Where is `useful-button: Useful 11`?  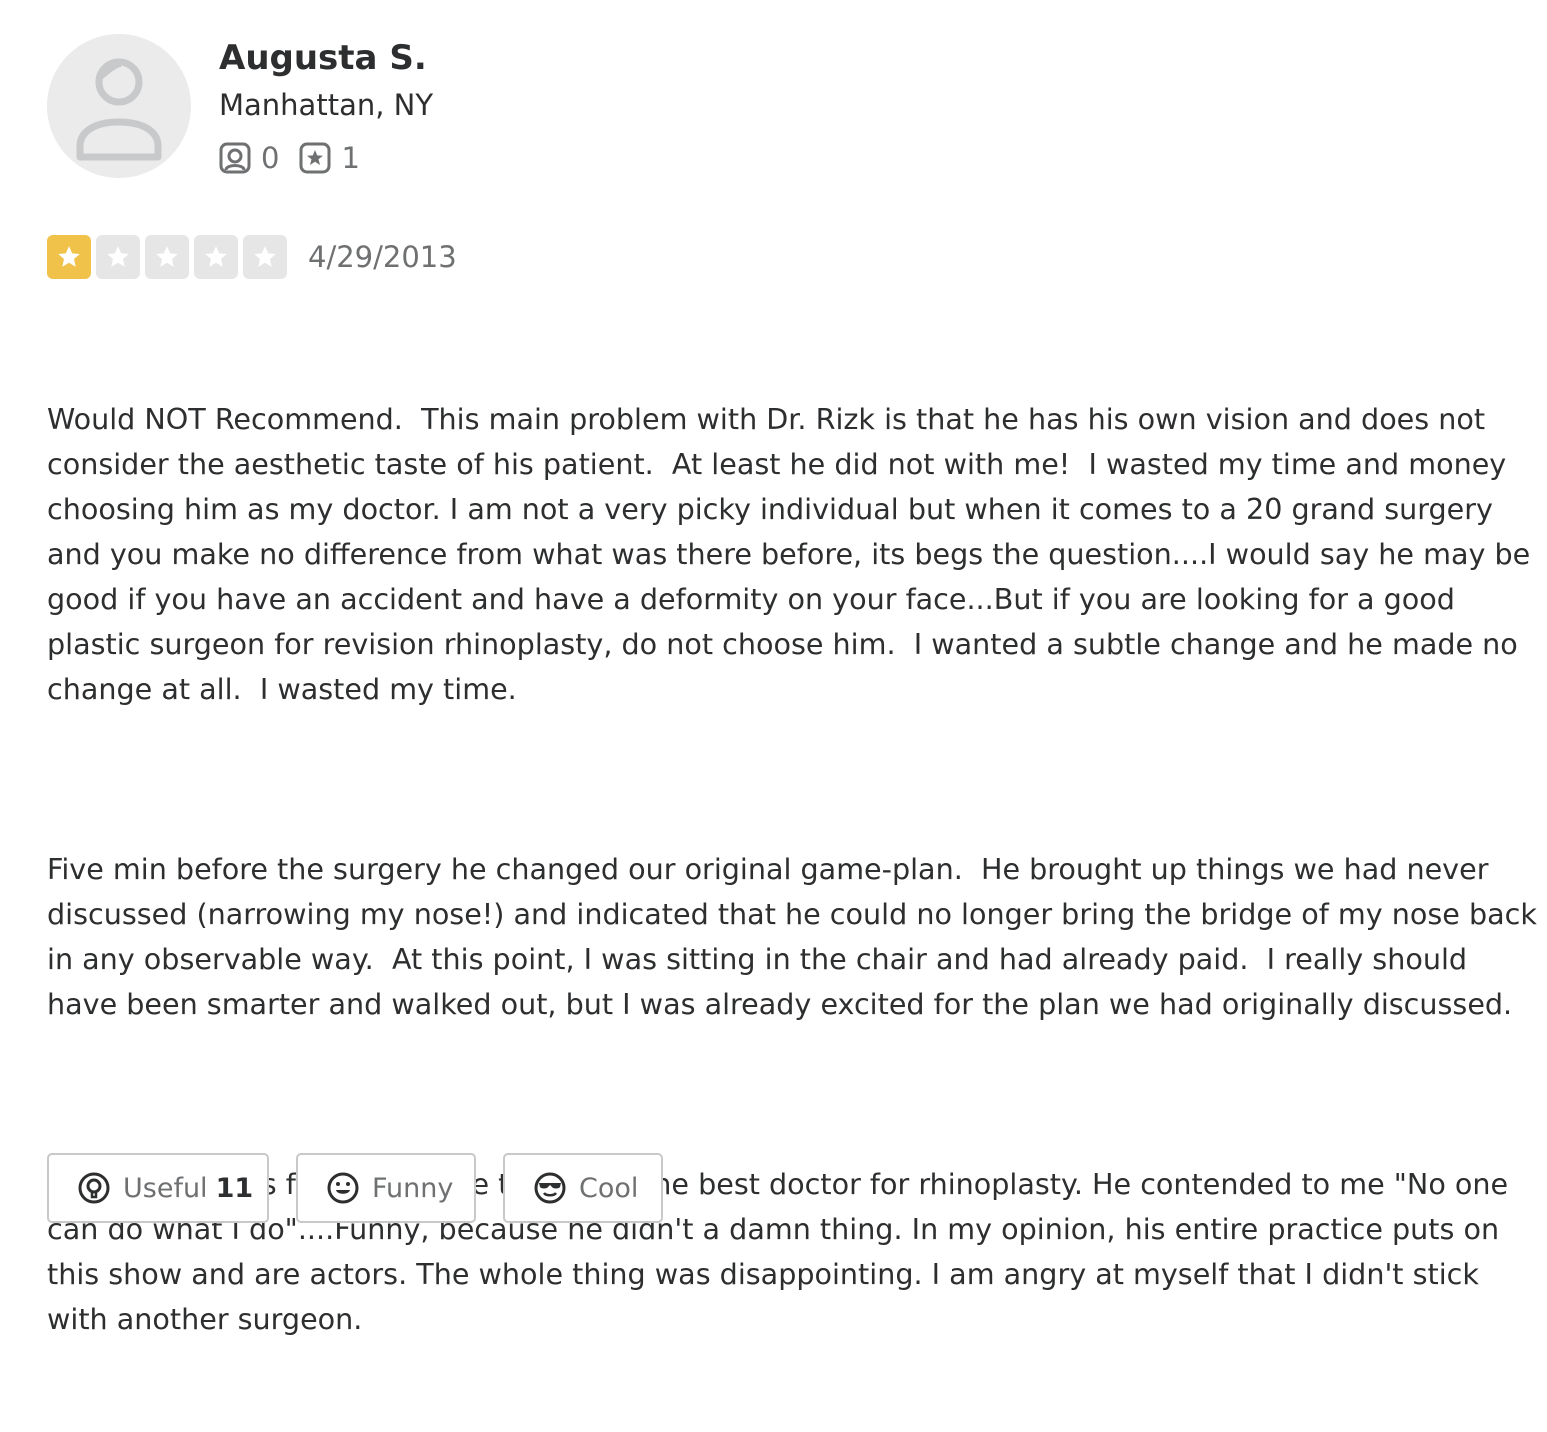
useful-button: Useful 11 is located at coordinates (158, 1188).